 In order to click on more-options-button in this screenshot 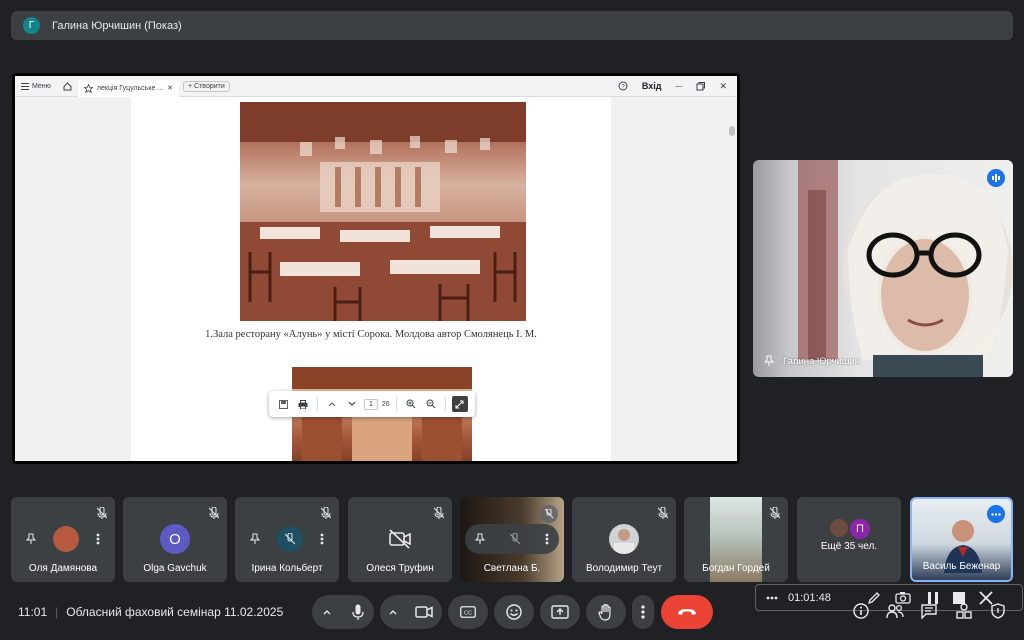, I will do `click(643, 612)`.